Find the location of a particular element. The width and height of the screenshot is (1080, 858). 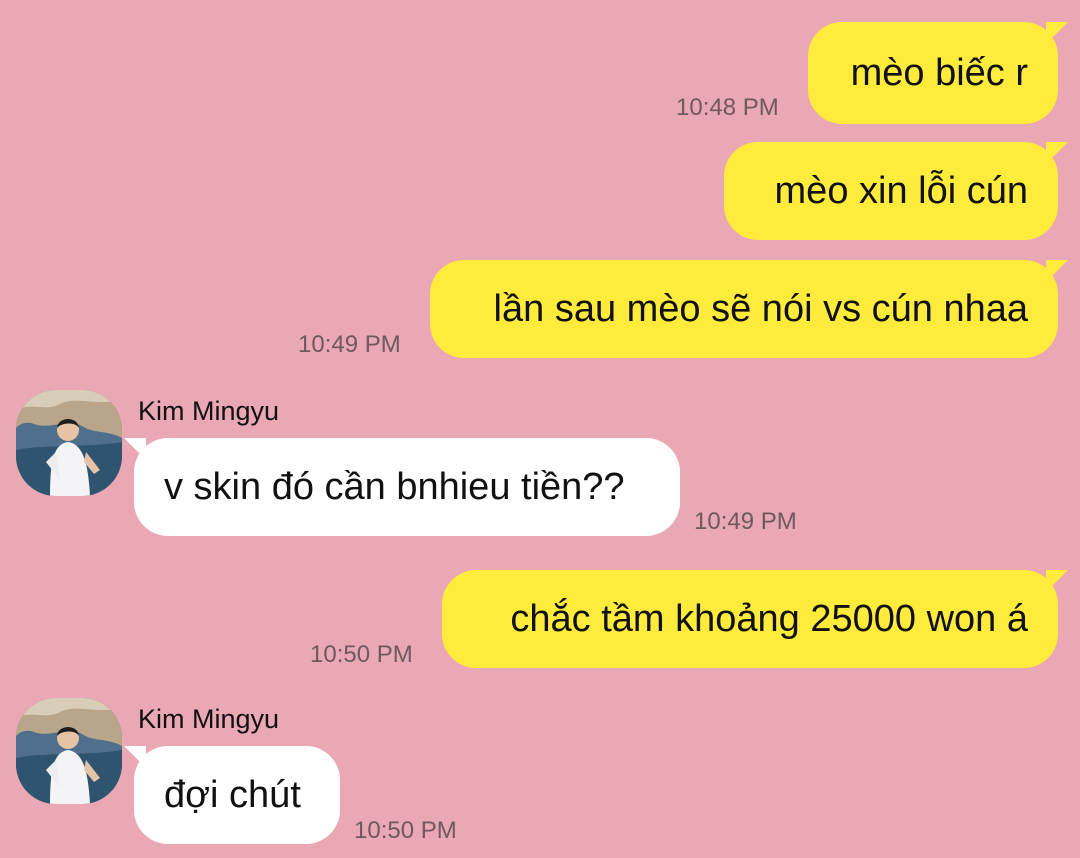

message-text: mèo biếc r is located at coordinates (939, 73).